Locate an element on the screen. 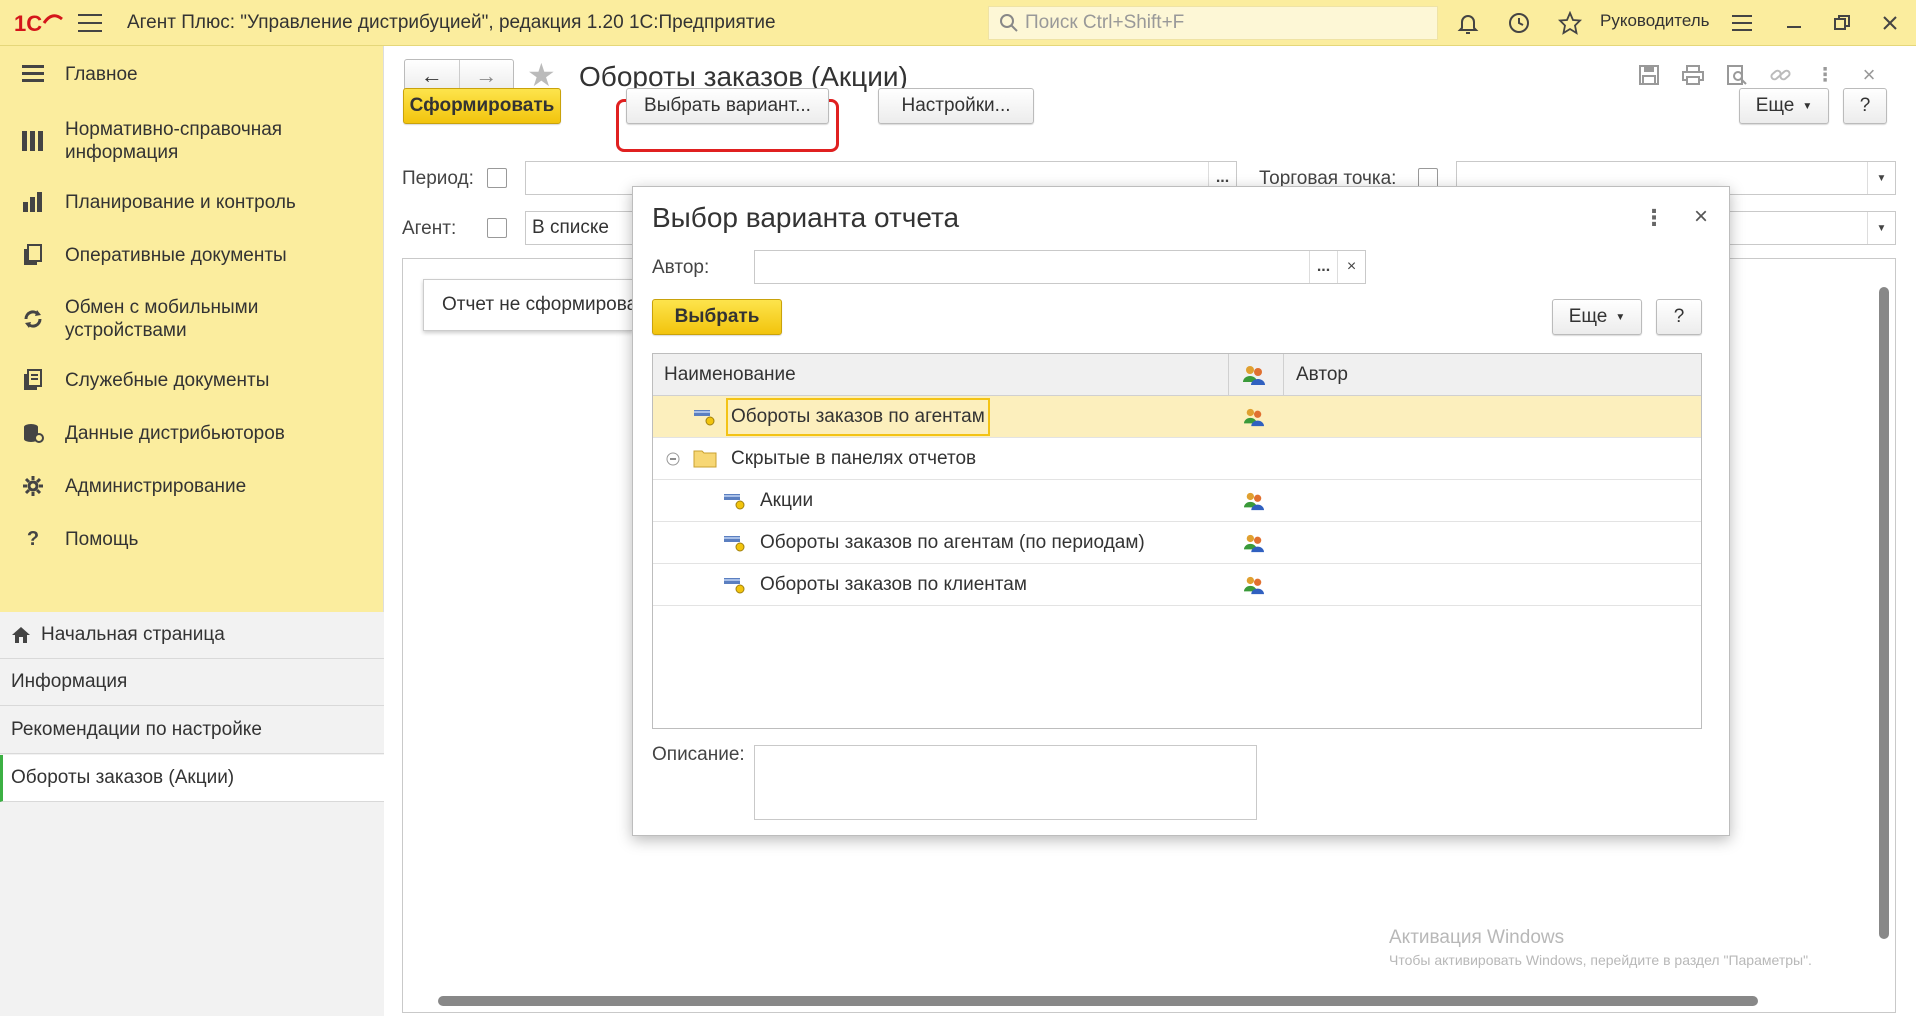  table-row: Обороты заказов по агентам is located at coordinates (1177, 417).